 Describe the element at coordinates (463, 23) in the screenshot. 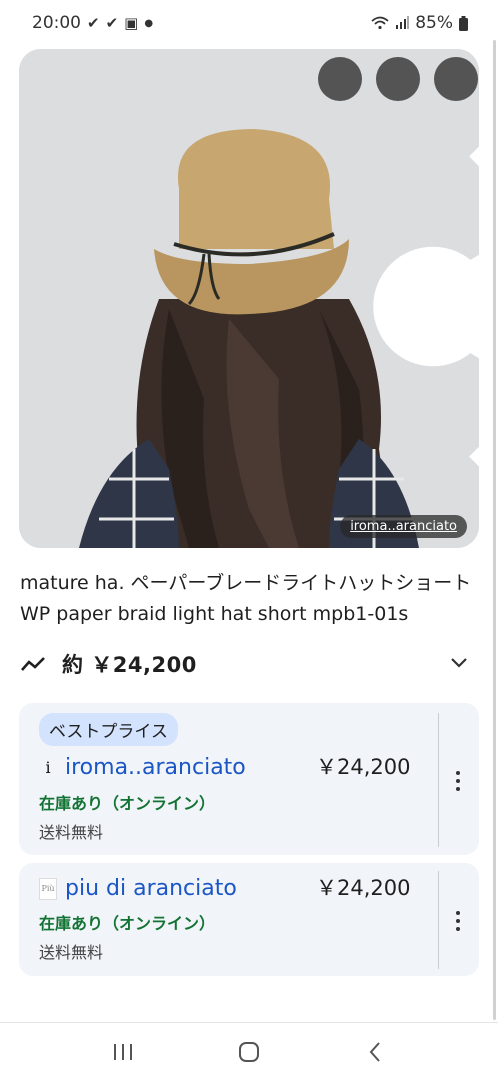

I see `battery-icon` at that location.